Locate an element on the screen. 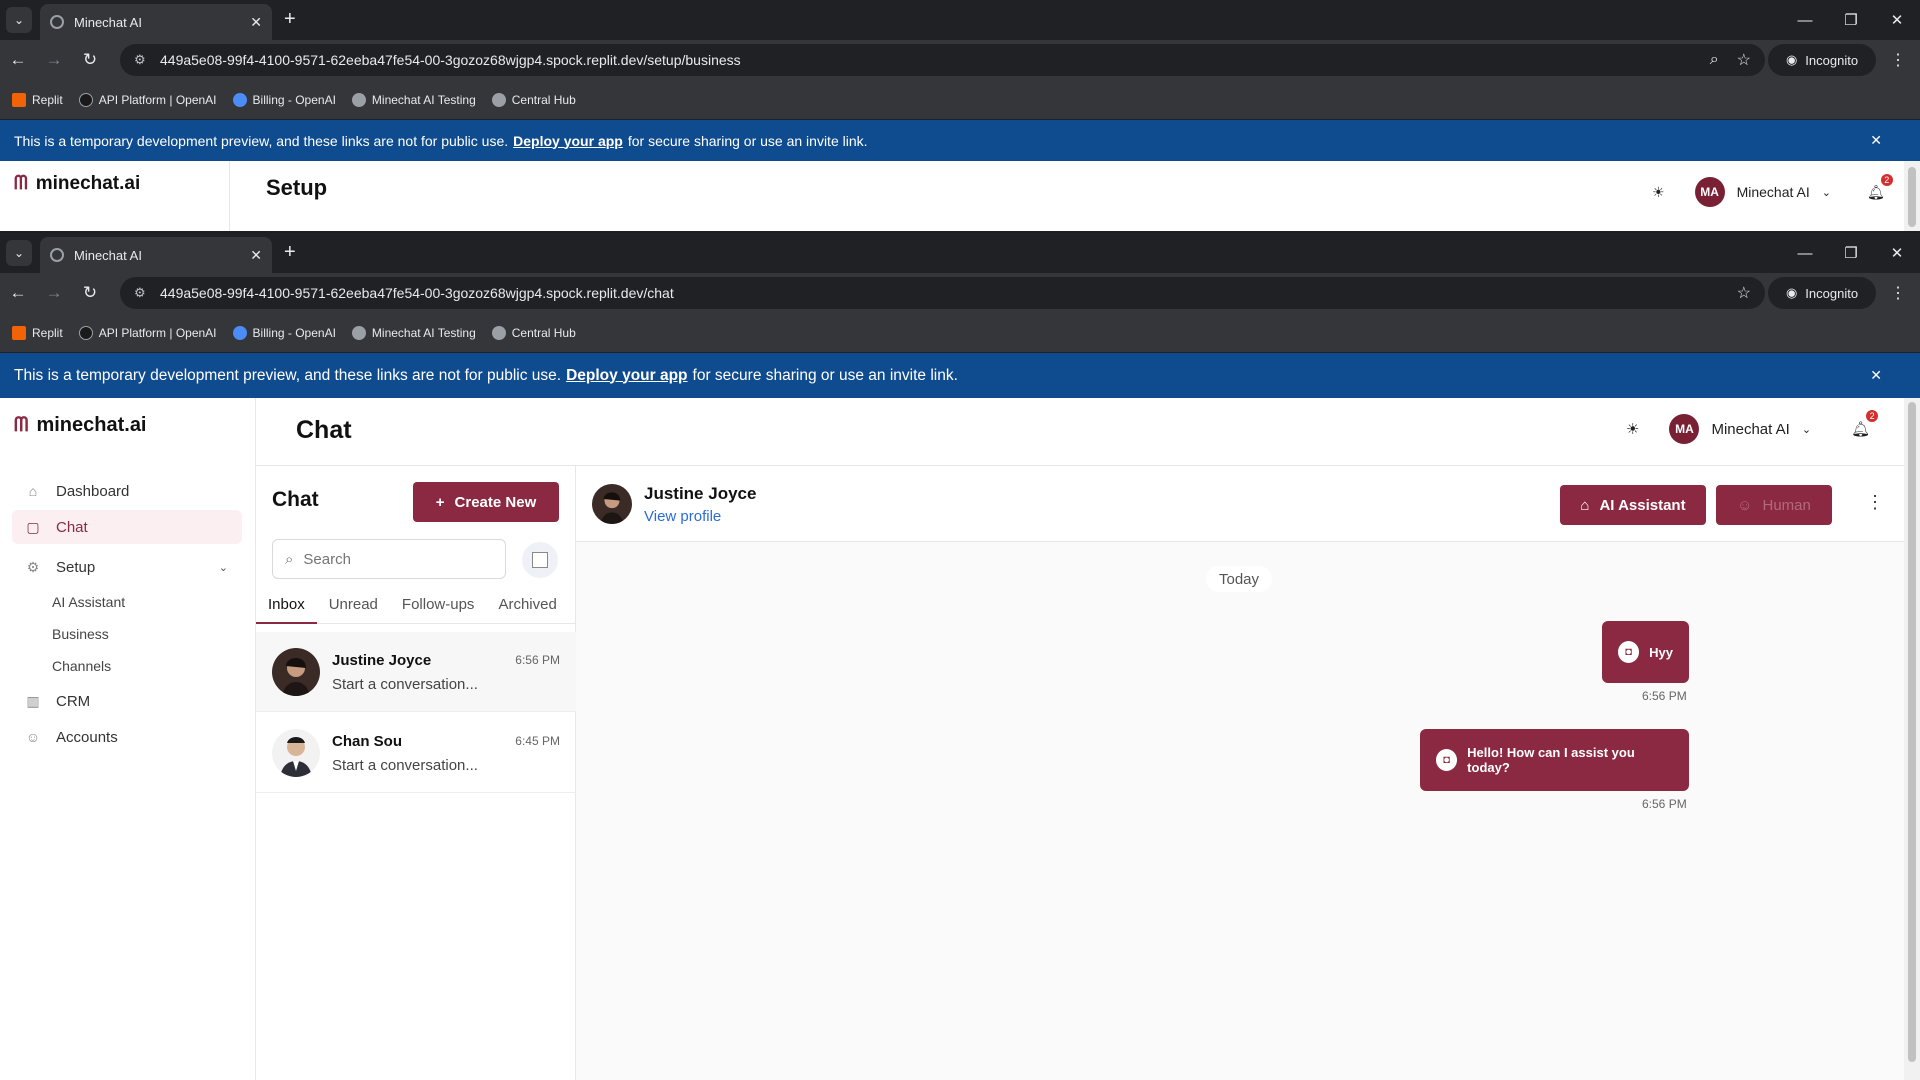 This screenshot has width=1920, height=1080. sidebar-item-setup: ⚙ Setup ⌄ is located at coordinates (127, 567).